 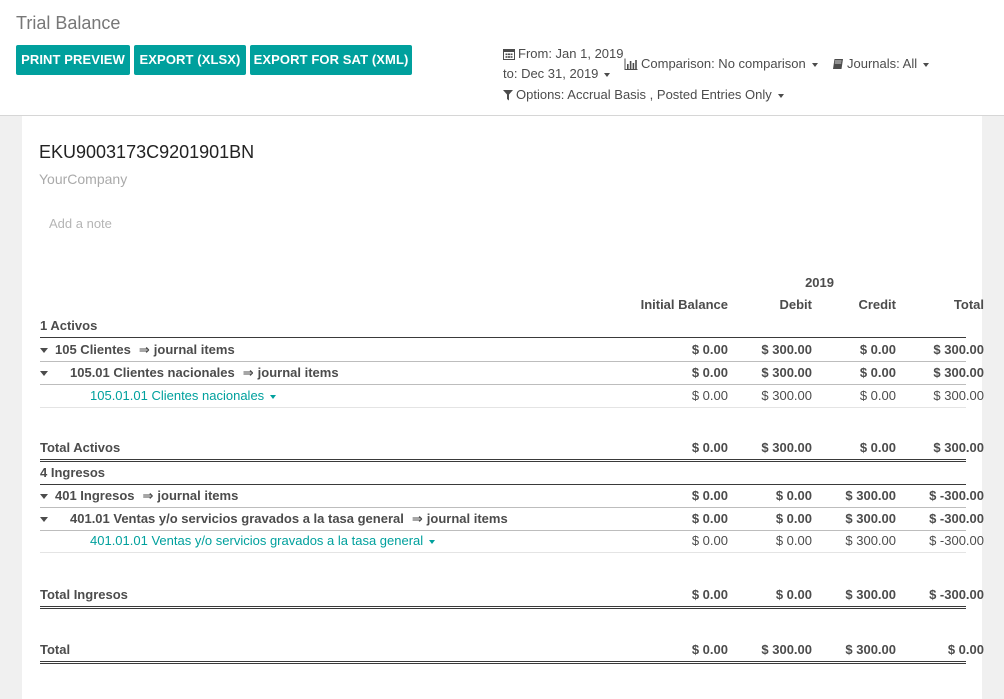 I want to click on year-header-row: 2019, so click(x=503, y=283).